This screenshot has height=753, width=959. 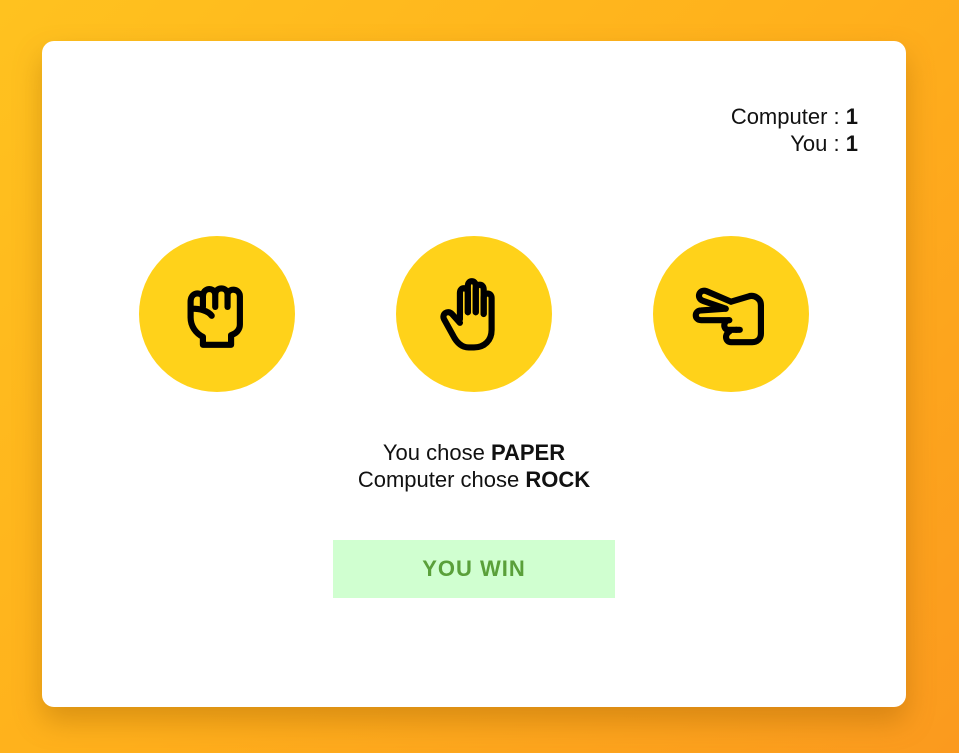 I want to click on scissors-hand-icon, so click(x=728, y=316).